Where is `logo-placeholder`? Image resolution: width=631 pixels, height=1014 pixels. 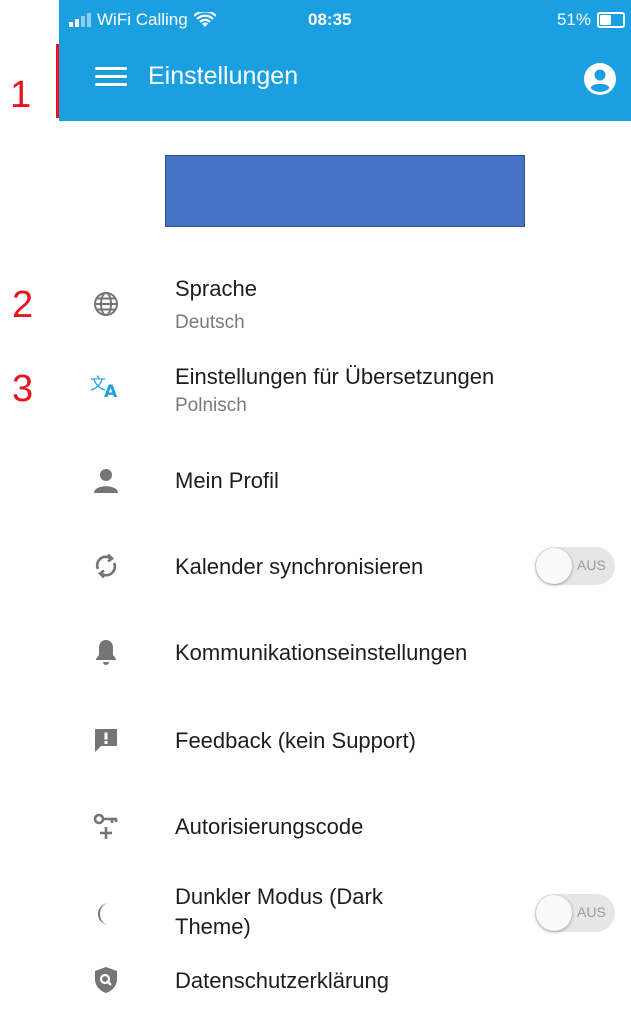 logo-placeholder is located at coordinates (345, 191).